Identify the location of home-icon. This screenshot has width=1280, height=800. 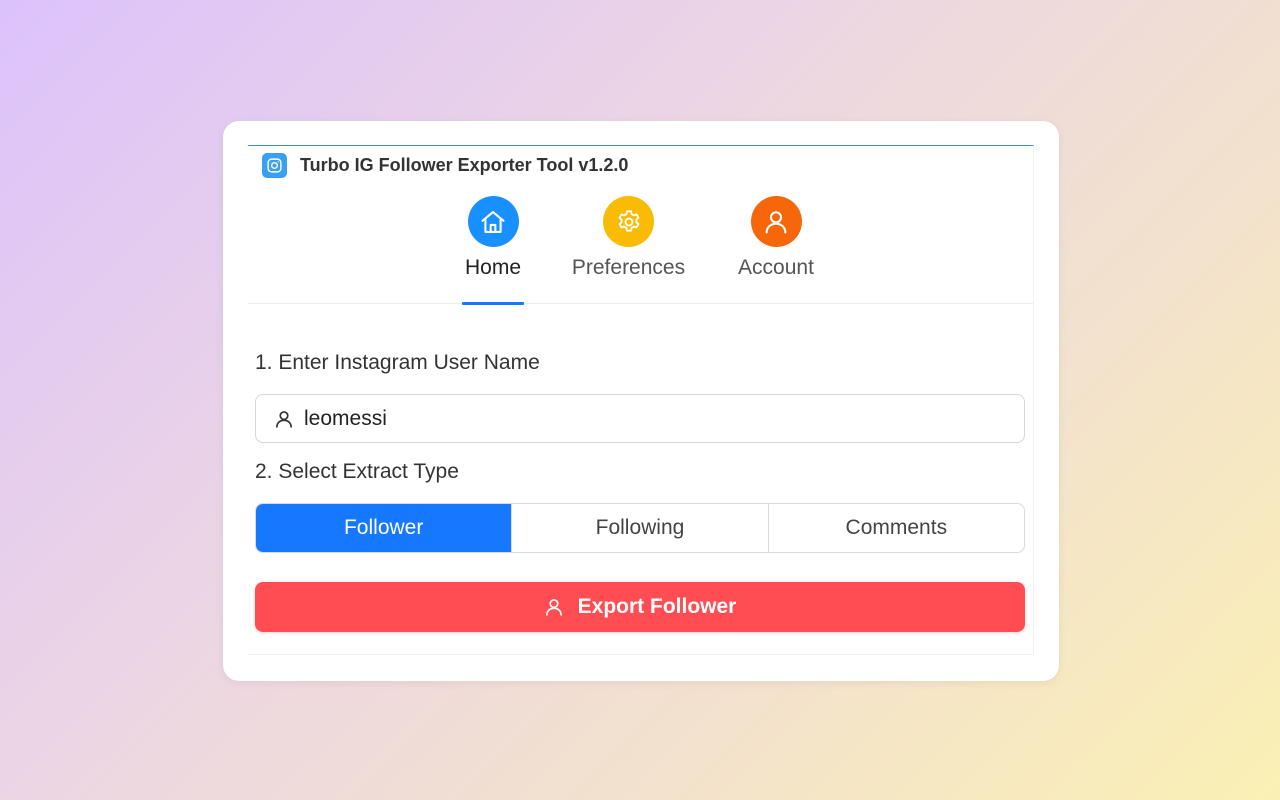
(493, 221).